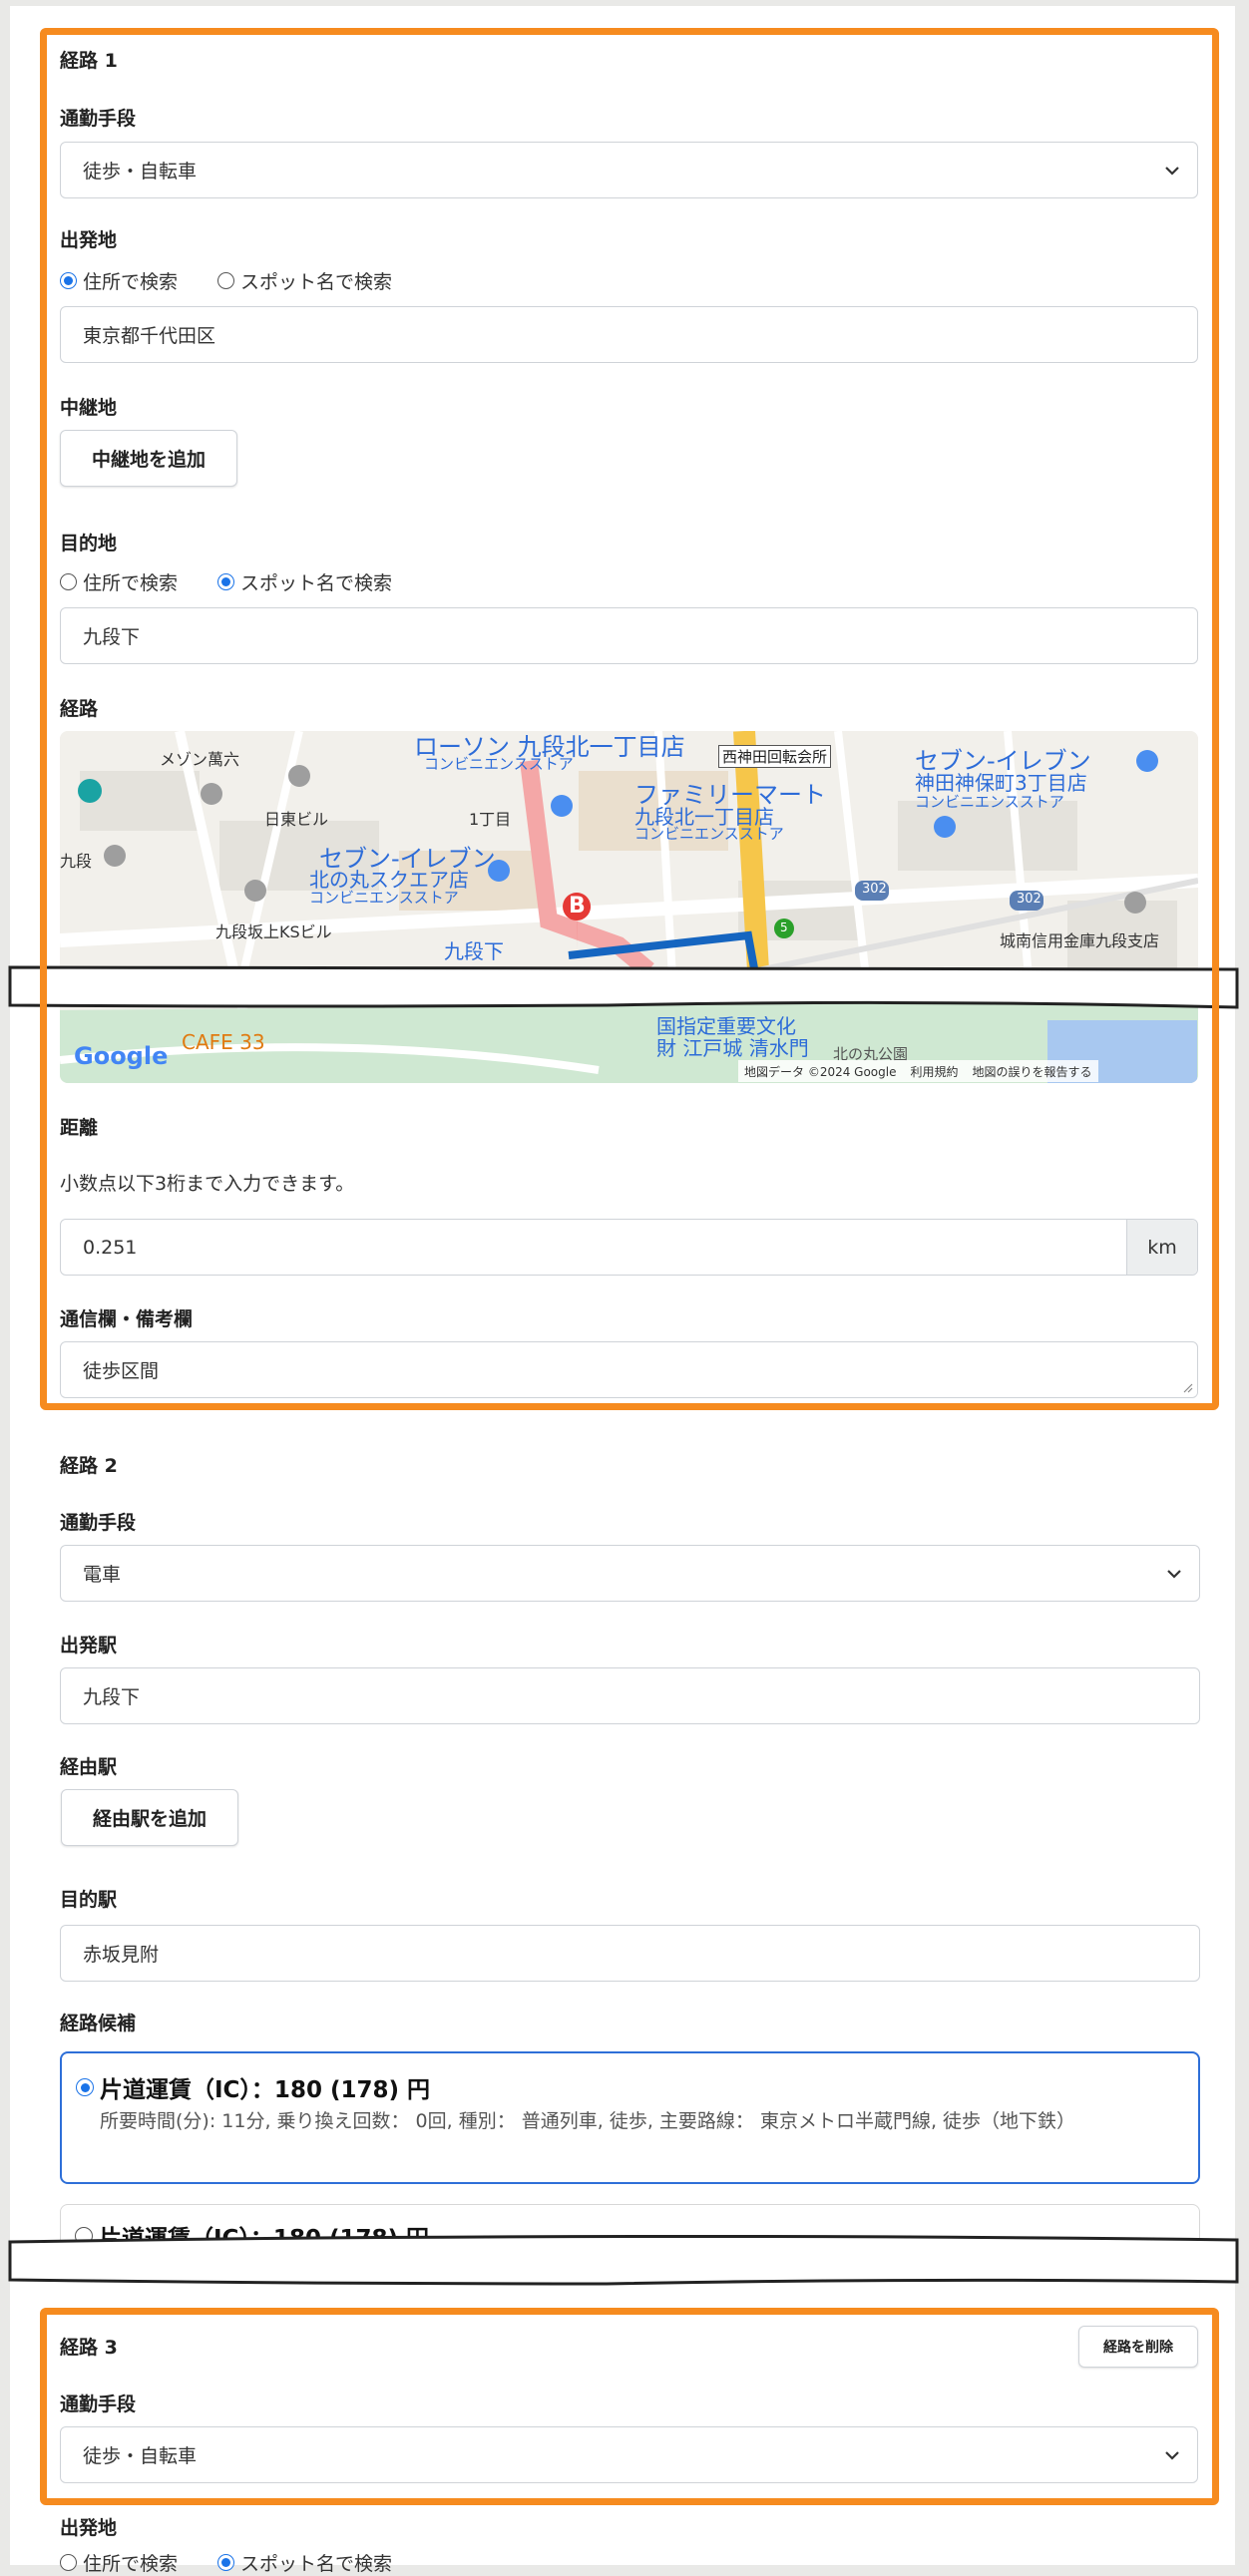 This screenshot has width=1249, height=2576. Describe the element at coordinates (150, 1817) in the screenshot. I see `add-via-station-button: 経由駅を追加` at that location.